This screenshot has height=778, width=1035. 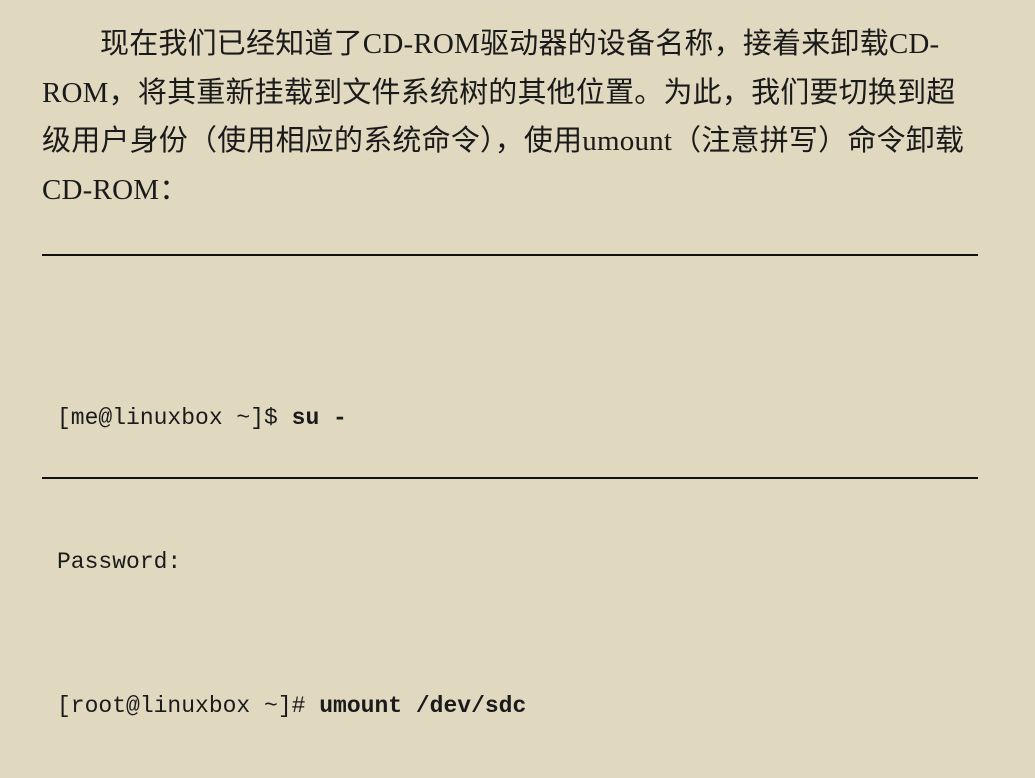 What do you see at coordinates (510, 255) in the screenshot?
I see `code-block-top-rule` at bounding box center [510, 255].